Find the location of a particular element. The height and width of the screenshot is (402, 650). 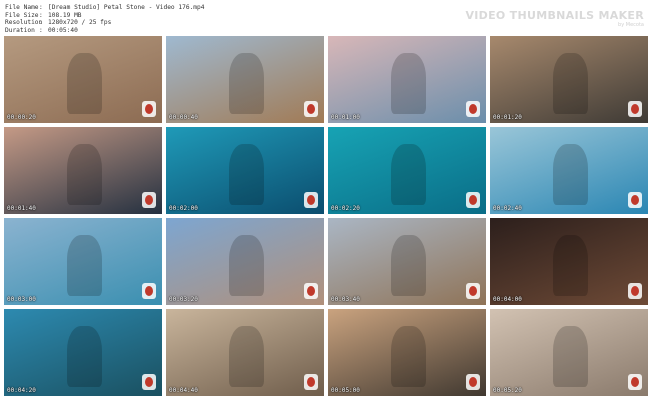

thumbnail-frame: 00:04:20 is located at coordinates (83, 352).